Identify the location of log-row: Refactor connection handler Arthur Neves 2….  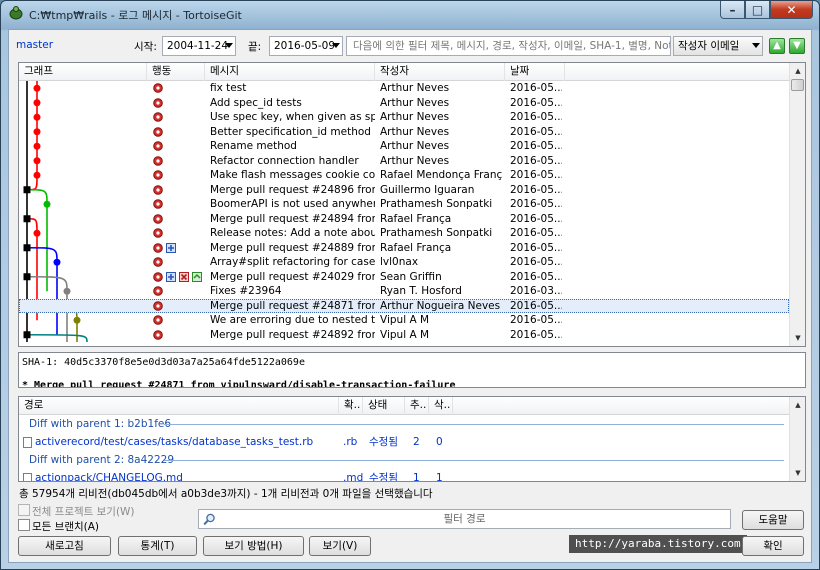
(404, 161).